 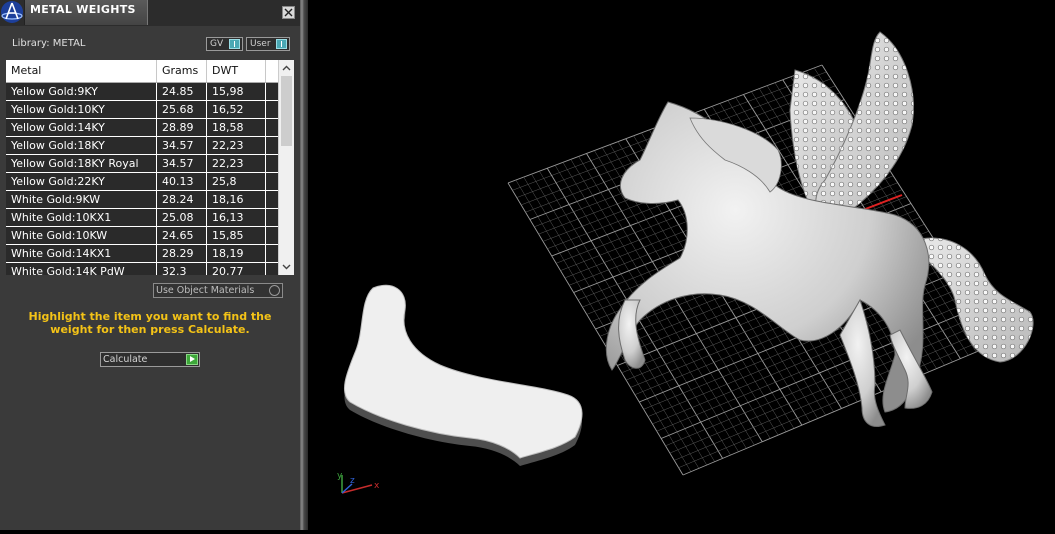 I want to click on user-toggle: User, so click(x=268, y=44).